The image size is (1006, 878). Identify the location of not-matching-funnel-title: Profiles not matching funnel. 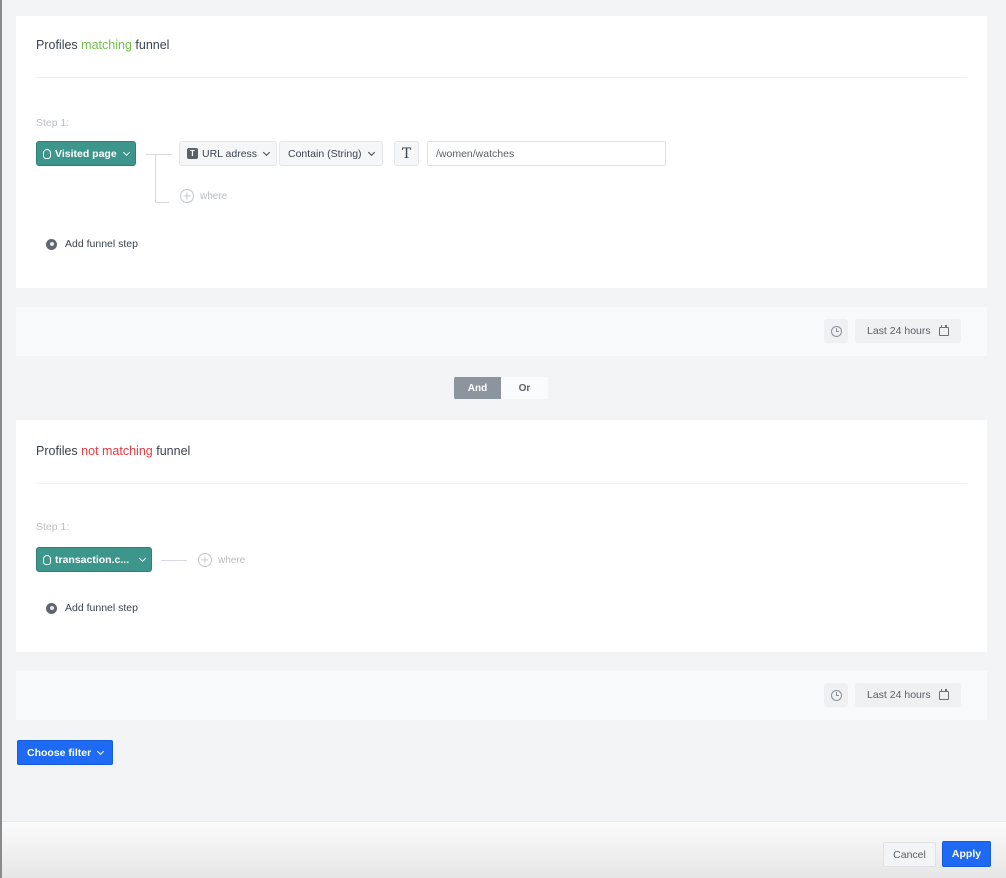
(113, 451).